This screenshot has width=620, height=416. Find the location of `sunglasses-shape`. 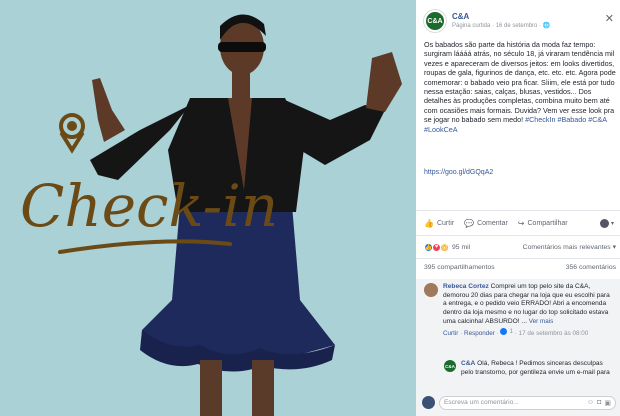

sunglasses-shape is located at coordinates (242, 47).